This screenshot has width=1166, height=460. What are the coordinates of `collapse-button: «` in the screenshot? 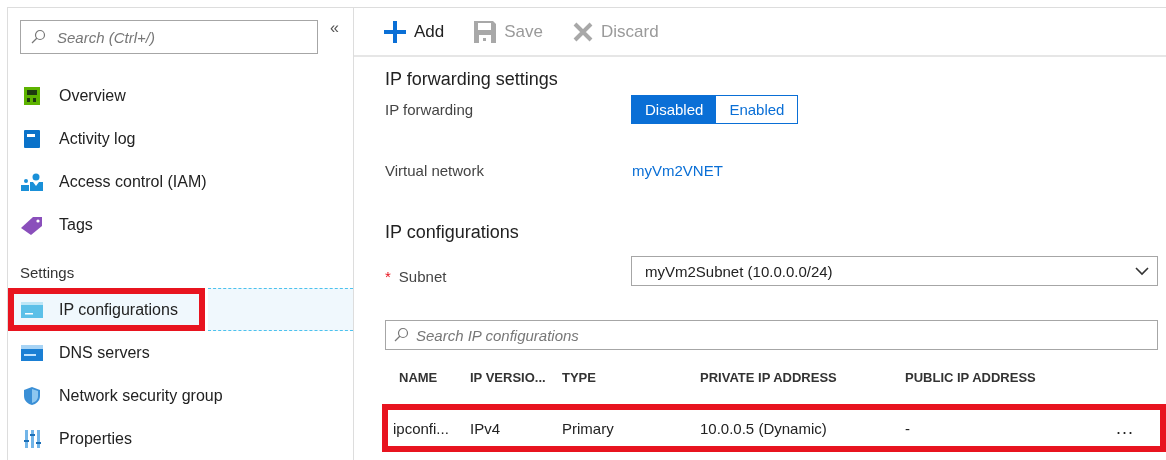 It's located at (334, 28).